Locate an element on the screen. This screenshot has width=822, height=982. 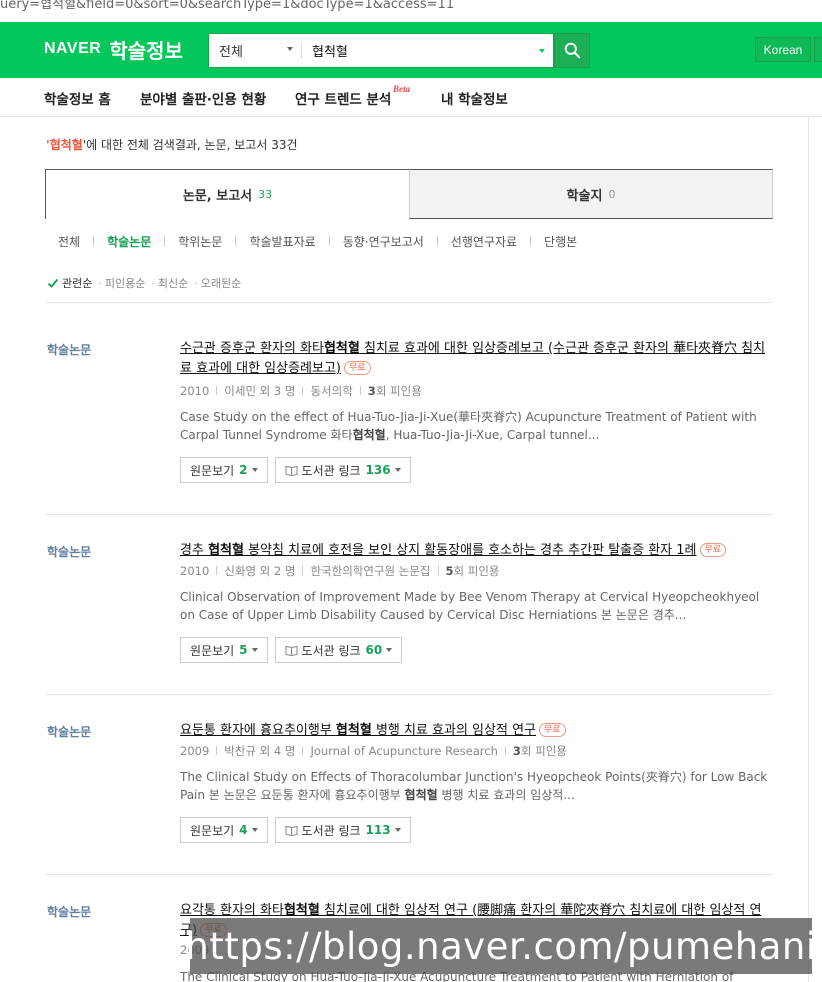
beta-badge: Beta is located at coordinates (401, 89).